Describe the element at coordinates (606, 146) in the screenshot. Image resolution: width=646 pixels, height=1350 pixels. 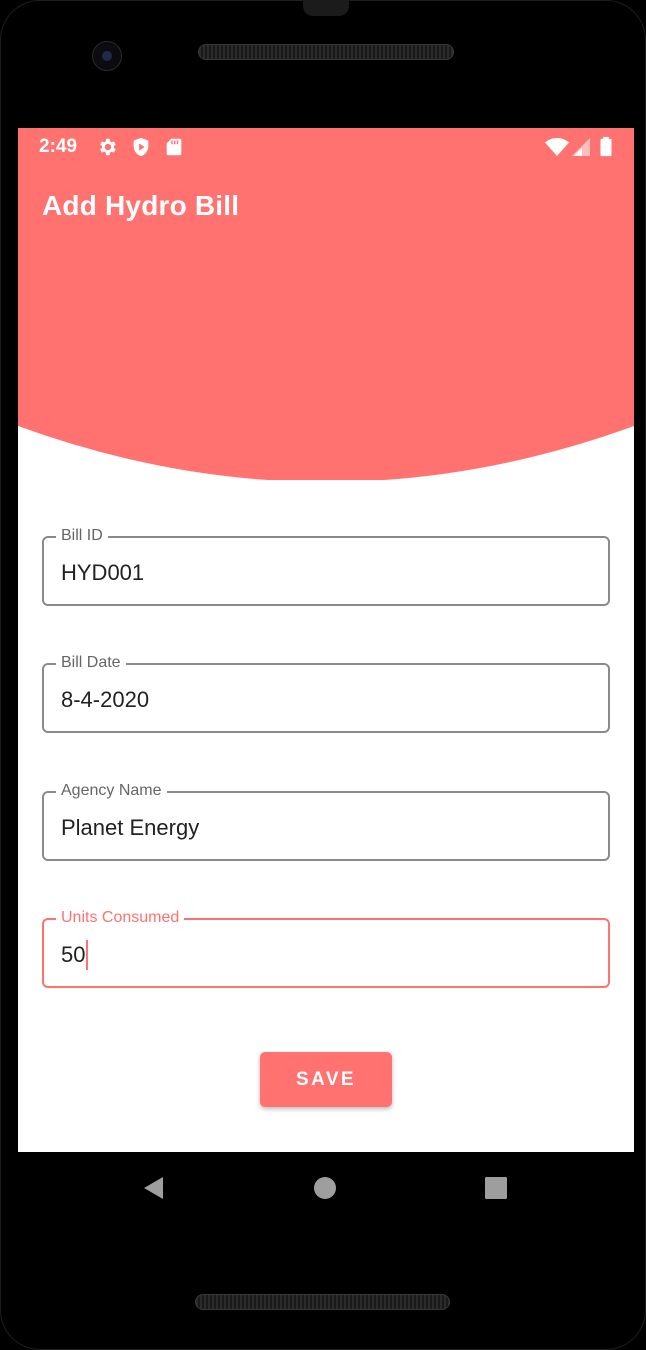
I see `battery-icon` at that location.